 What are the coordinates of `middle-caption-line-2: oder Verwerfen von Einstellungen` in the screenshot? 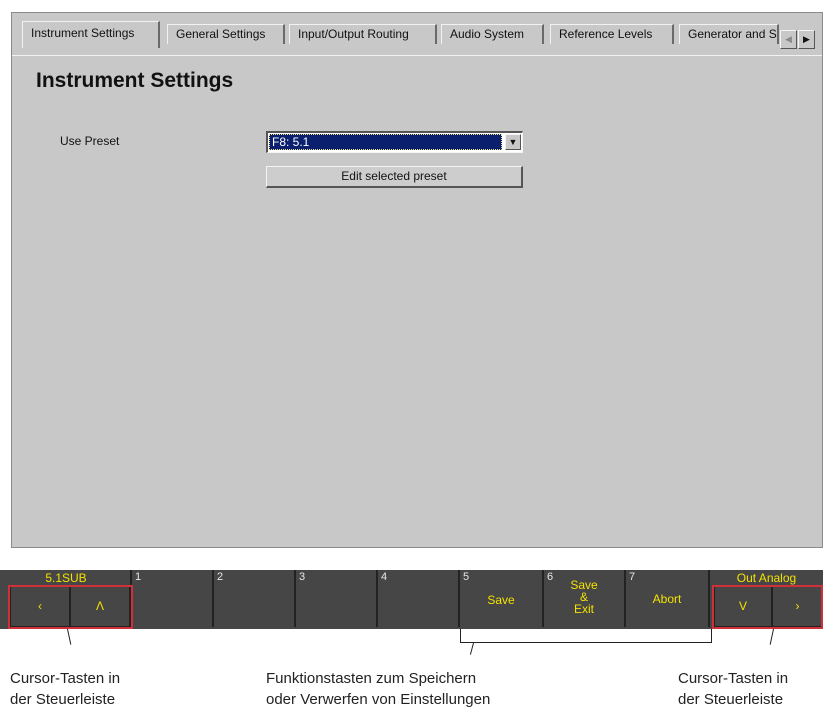 It's located at (378, 699).